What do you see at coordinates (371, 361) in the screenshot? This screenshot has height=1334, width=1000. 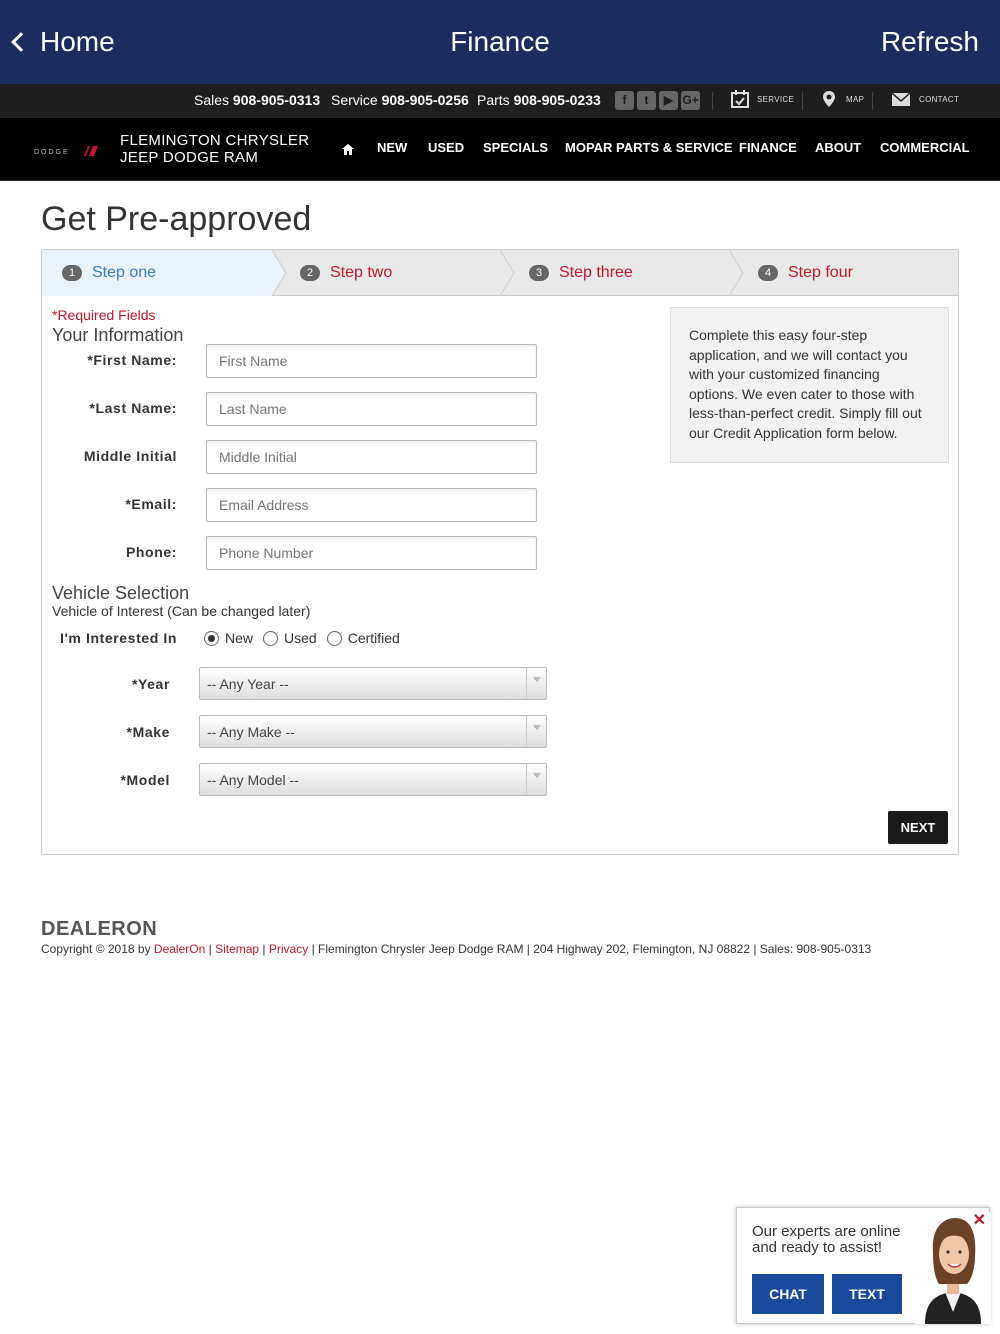 I see `first-name-input` at bounding box center [371, 361].